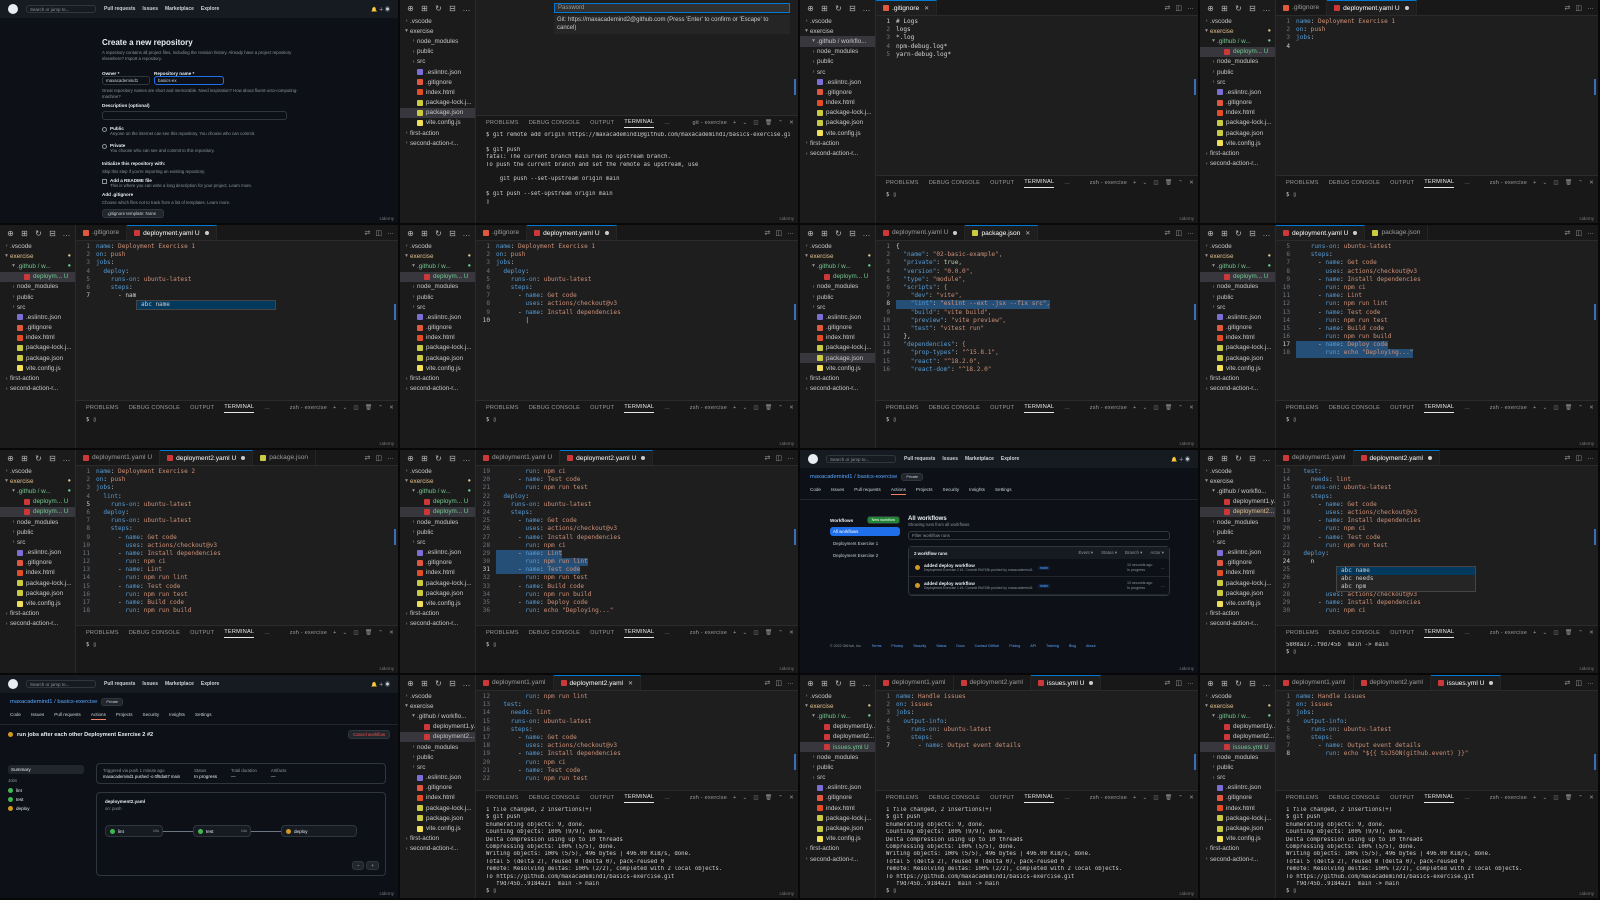 The image size is (1600, 900). I want to click on repo-tab-settings: Settings, so click(203, 716).